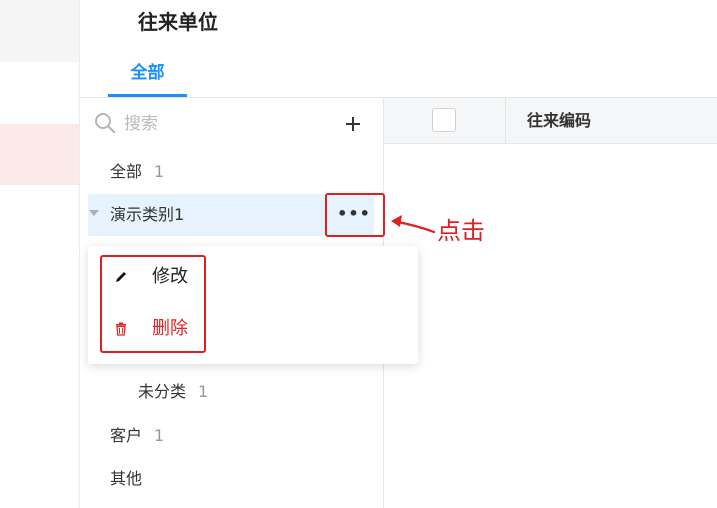 The image size is (717, 508). Describe the element at coordinates (126, 171) in the screenshot. I see `category-label: 全部` at that location.